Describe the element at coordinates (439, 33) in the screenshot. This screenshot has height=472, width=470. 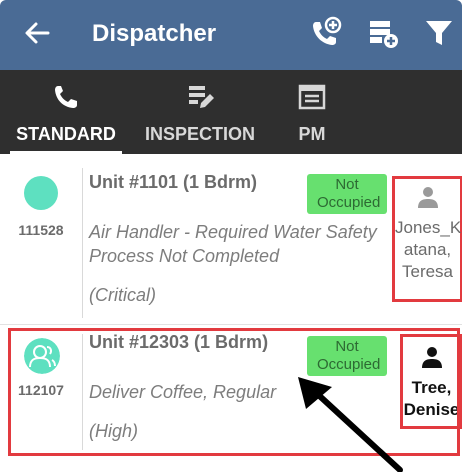
I see `filter-icon` at that location.